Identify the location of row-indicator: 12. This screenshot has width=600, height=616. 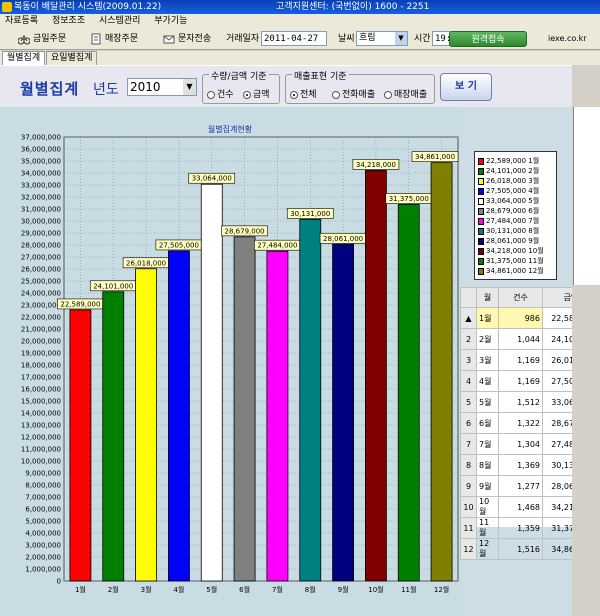
(468, 549).